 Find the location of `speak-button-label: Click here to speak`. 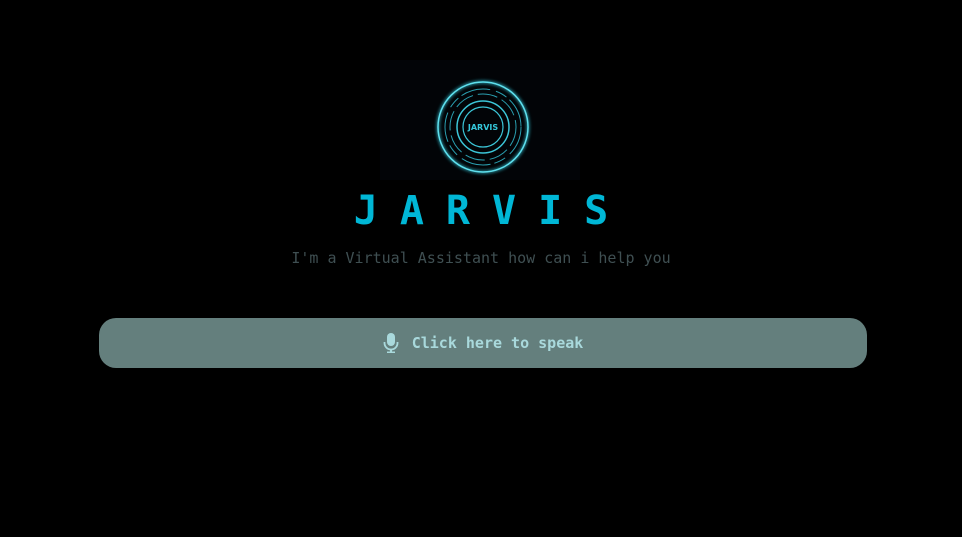

speak-button-label: Click here to speak is located at coordinates (497, 343).